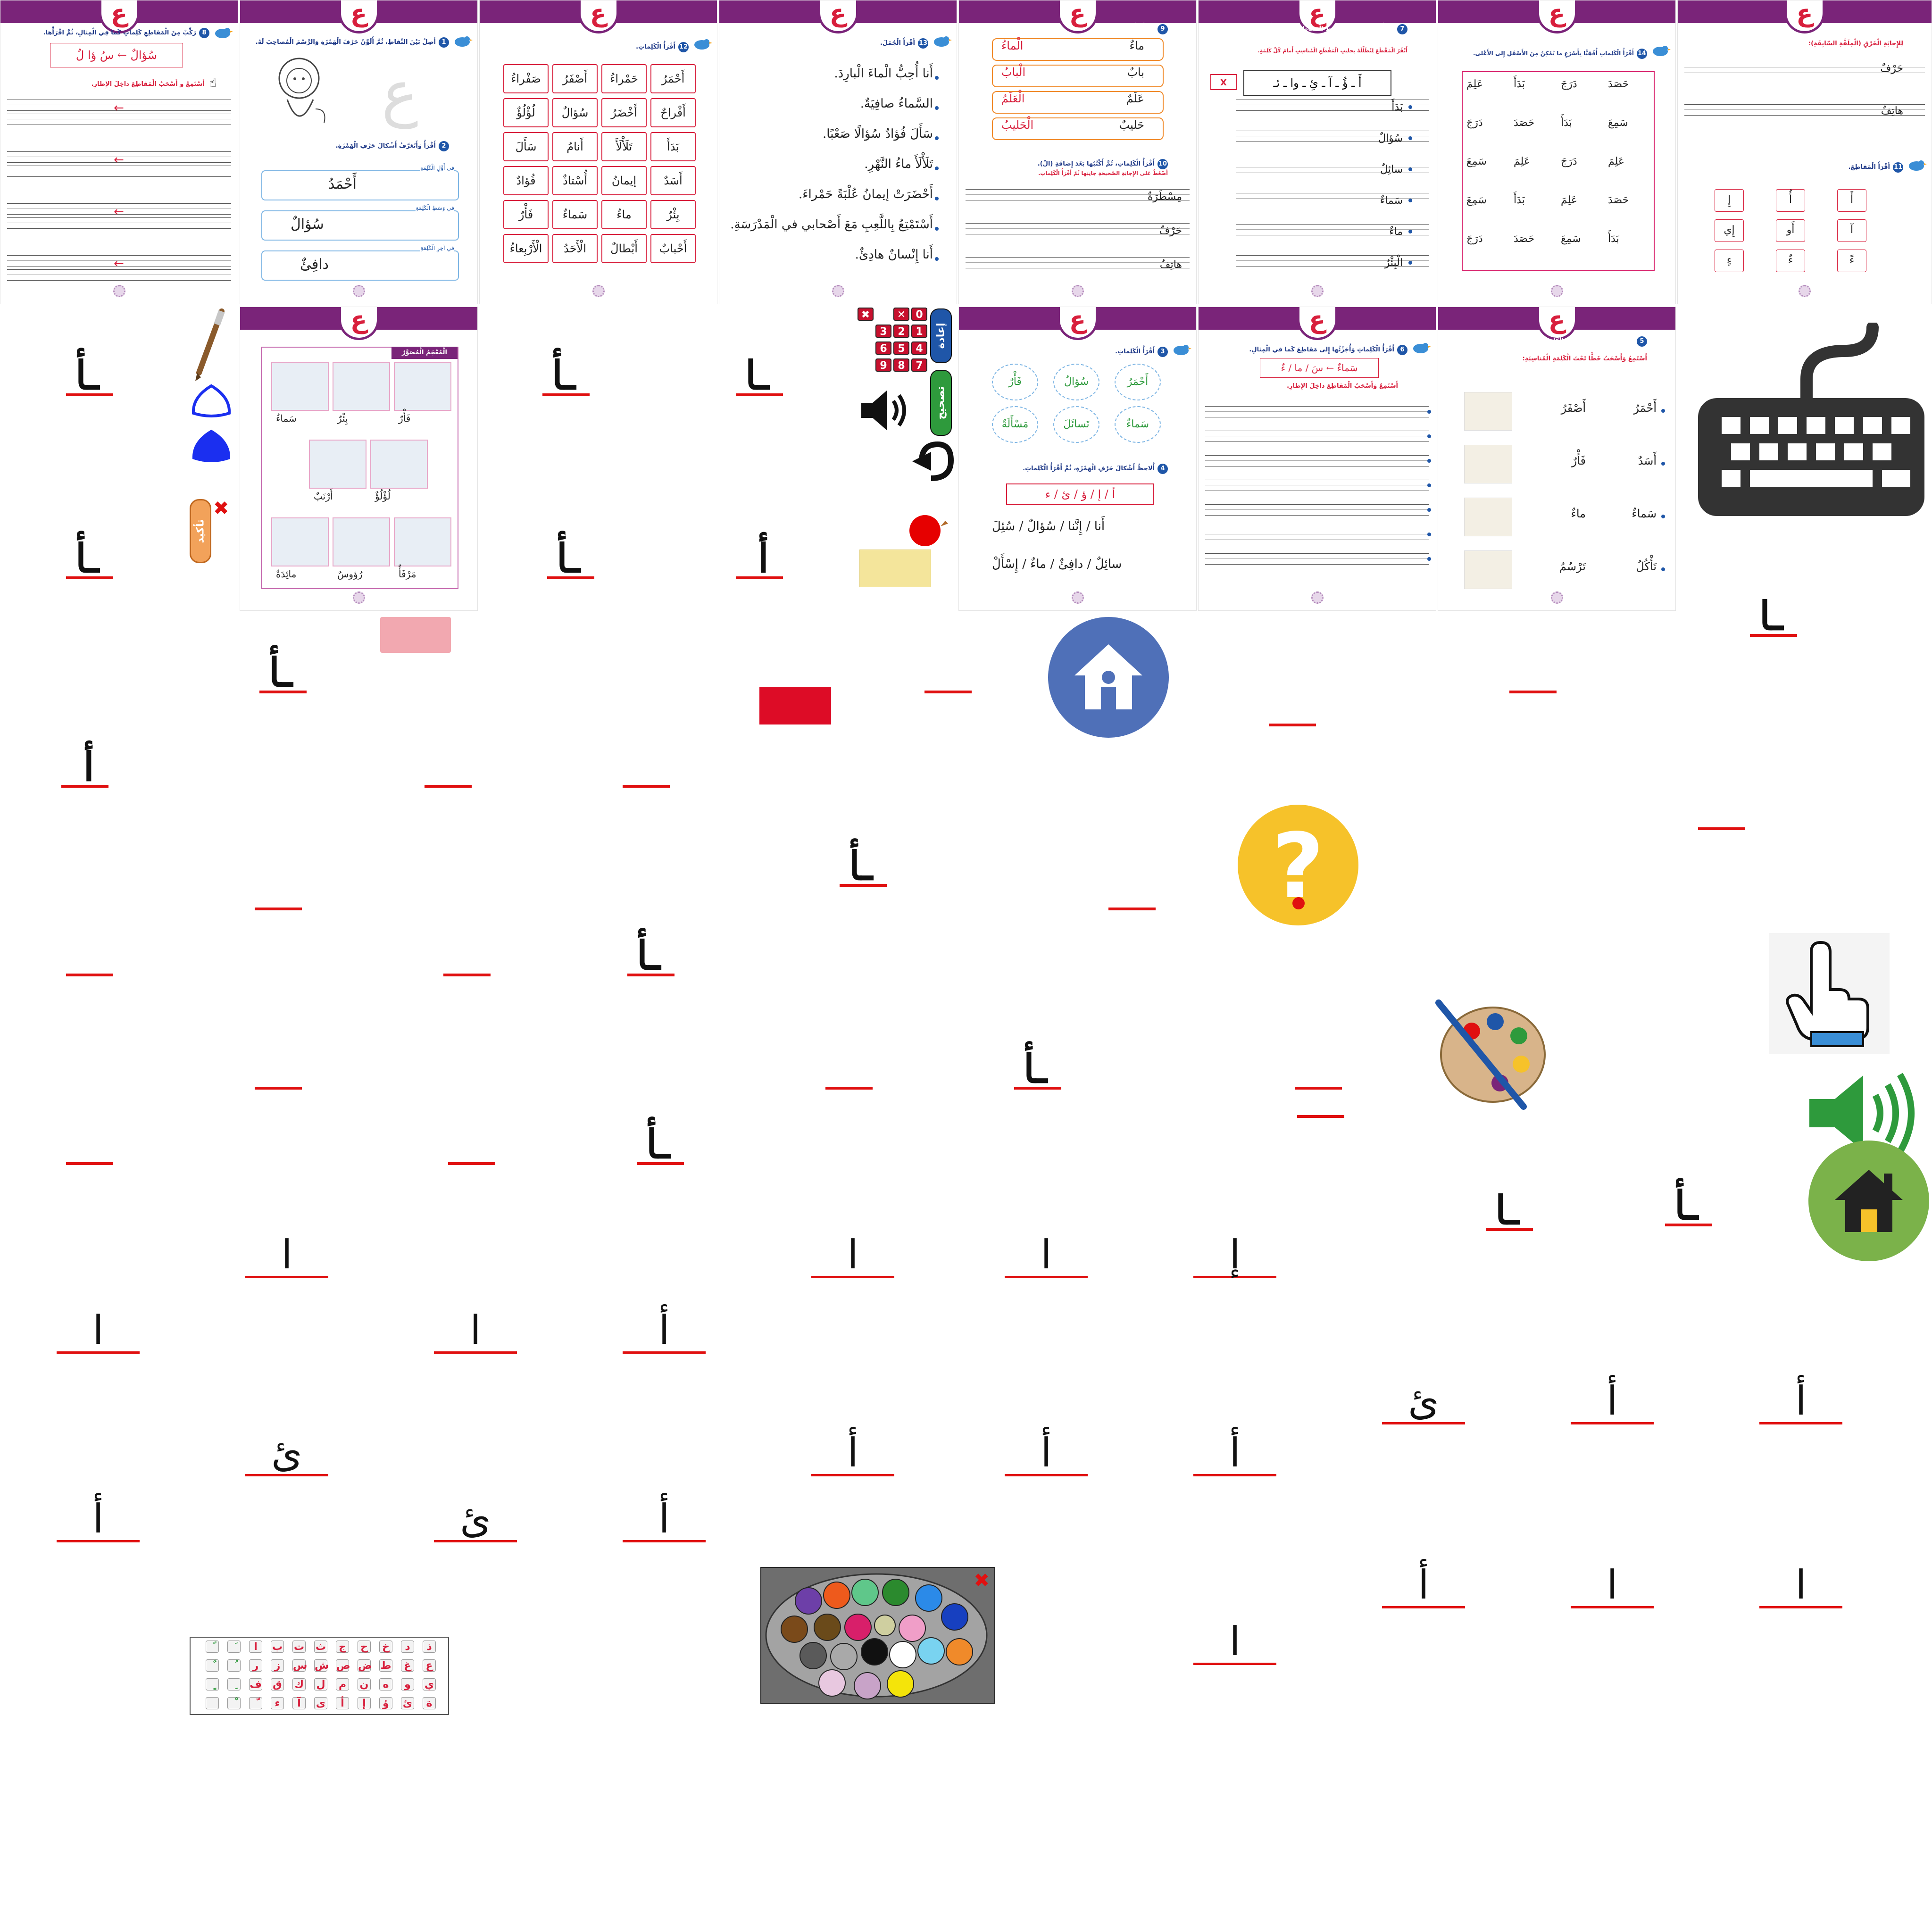 The height and width of the screenshot is (1932, 1932). What do you see at coordinates (673, 180) in the screenshot?
I see `word-cell: أَسَدٌ` at bounding box center [673, 180].